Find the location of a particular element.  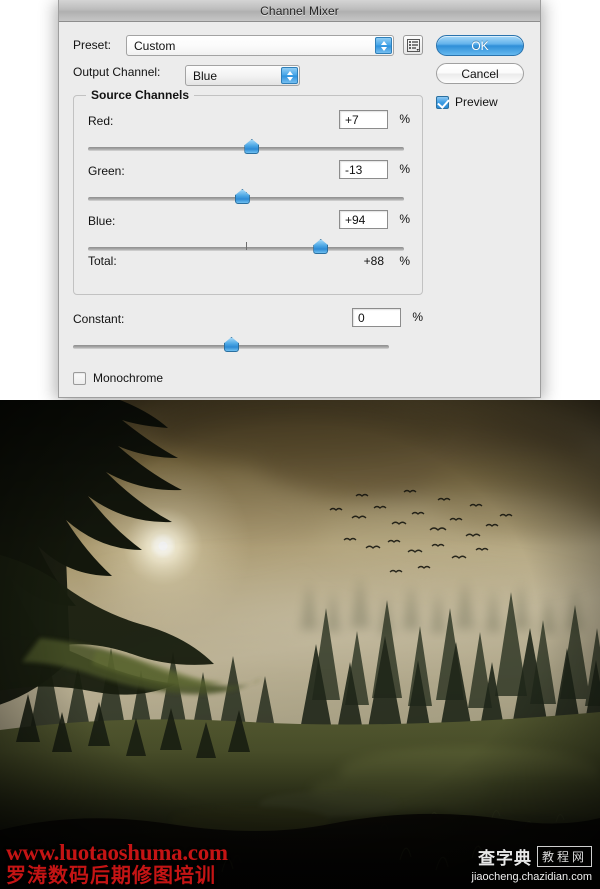

red-slider is located at coordinates (246, 147).